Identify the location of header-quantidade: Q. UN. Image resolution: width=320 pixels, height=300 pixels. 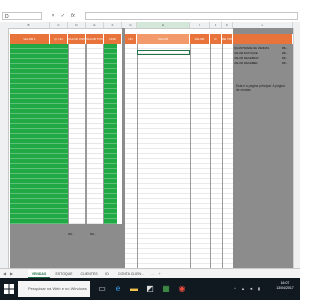
(59, 39).